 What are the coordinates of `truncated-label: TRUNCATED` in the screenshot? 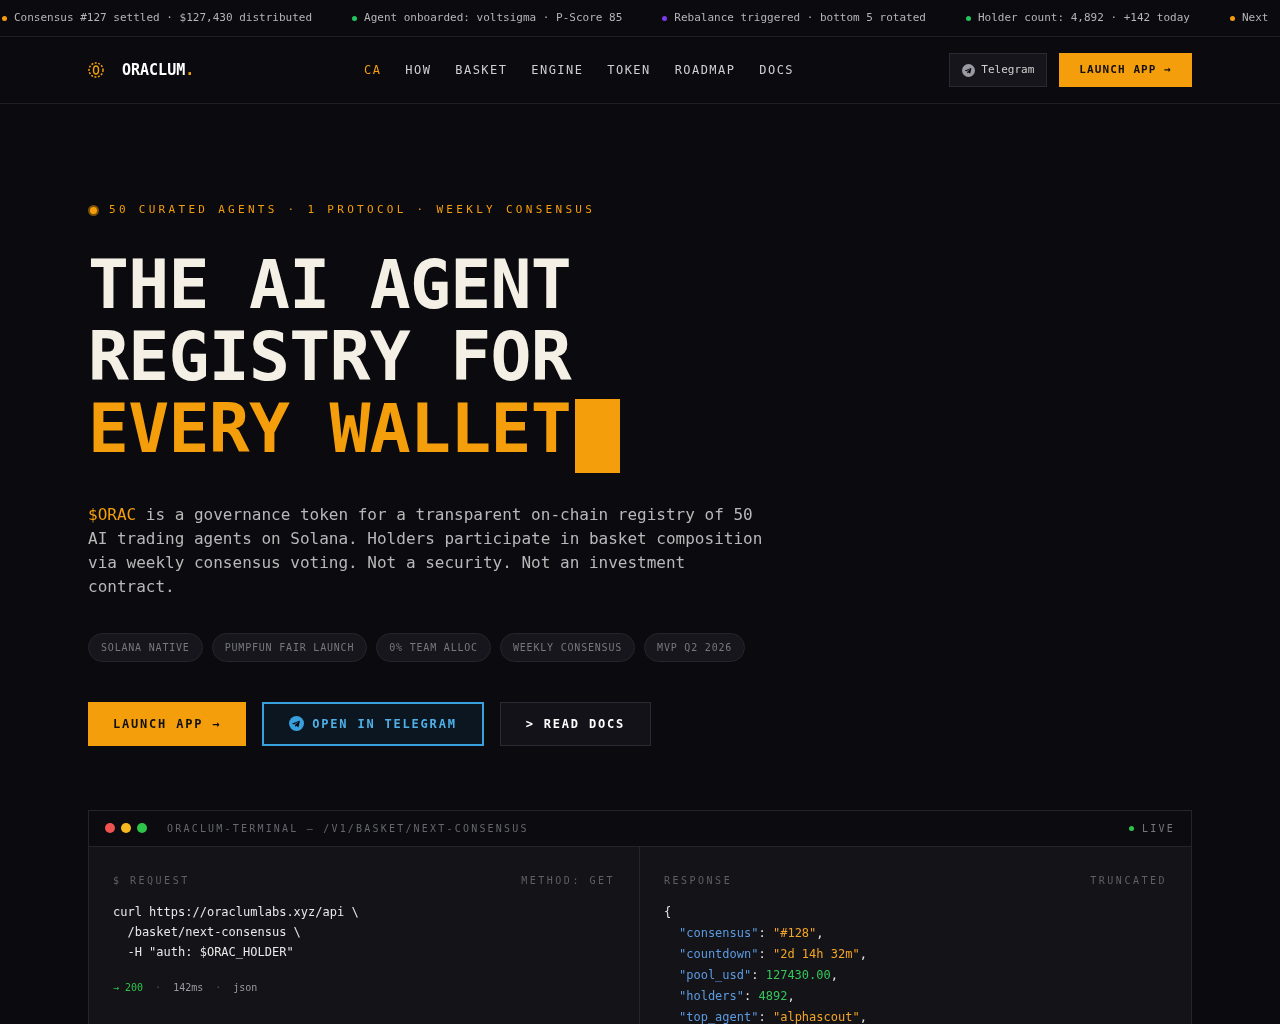 It's located at (1128, 880).